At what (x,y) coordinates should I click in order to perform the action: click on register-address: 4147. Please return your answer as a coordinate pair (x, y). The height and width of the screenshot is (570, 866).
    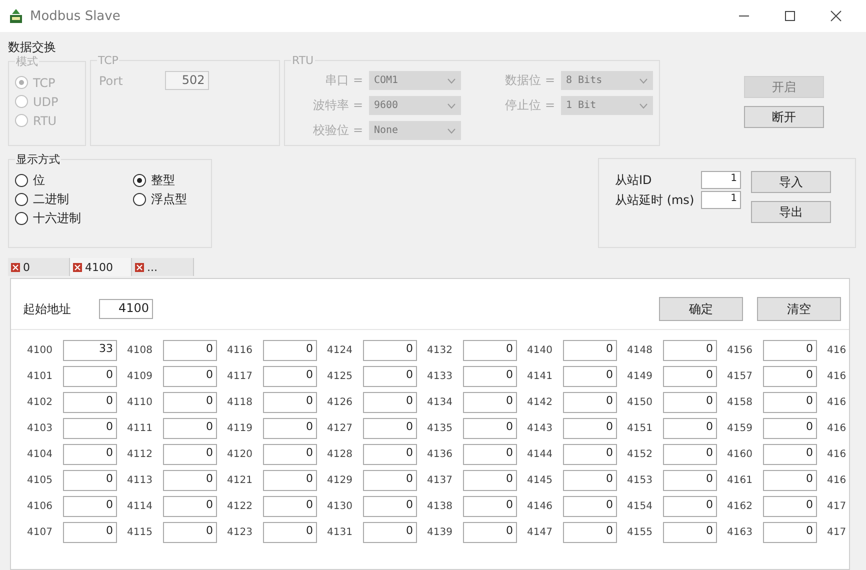
    Looking at the image, I should click on (540, 532).